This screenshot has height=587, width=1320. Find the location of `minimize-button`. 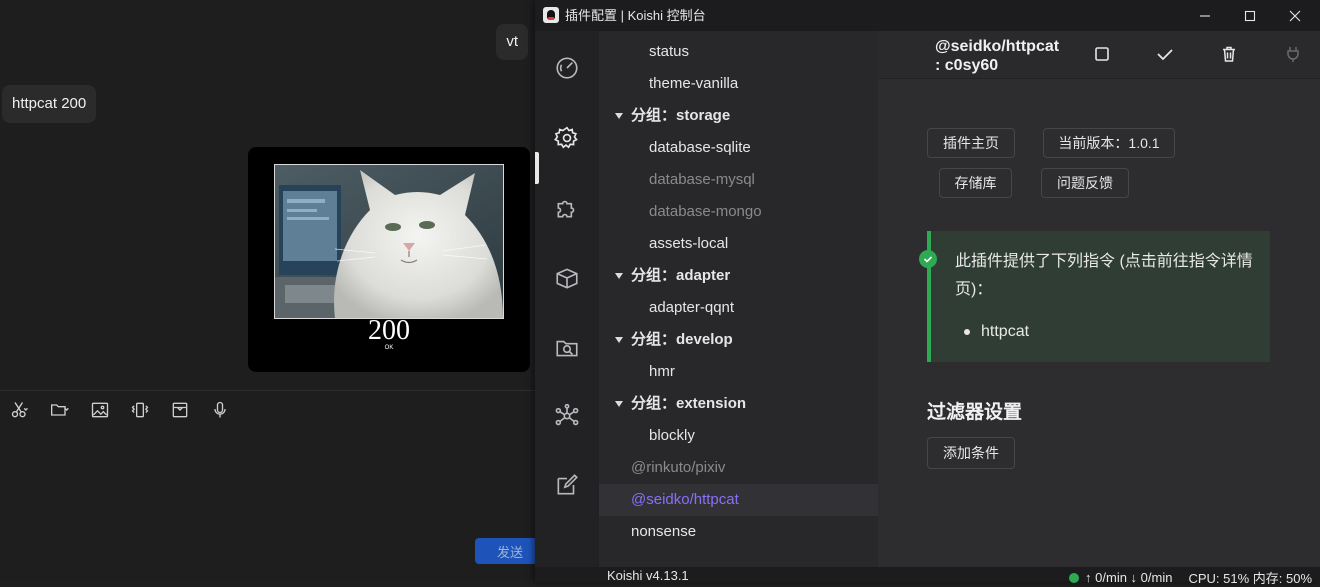

minimize-button is located at coordinates (1205, 15).